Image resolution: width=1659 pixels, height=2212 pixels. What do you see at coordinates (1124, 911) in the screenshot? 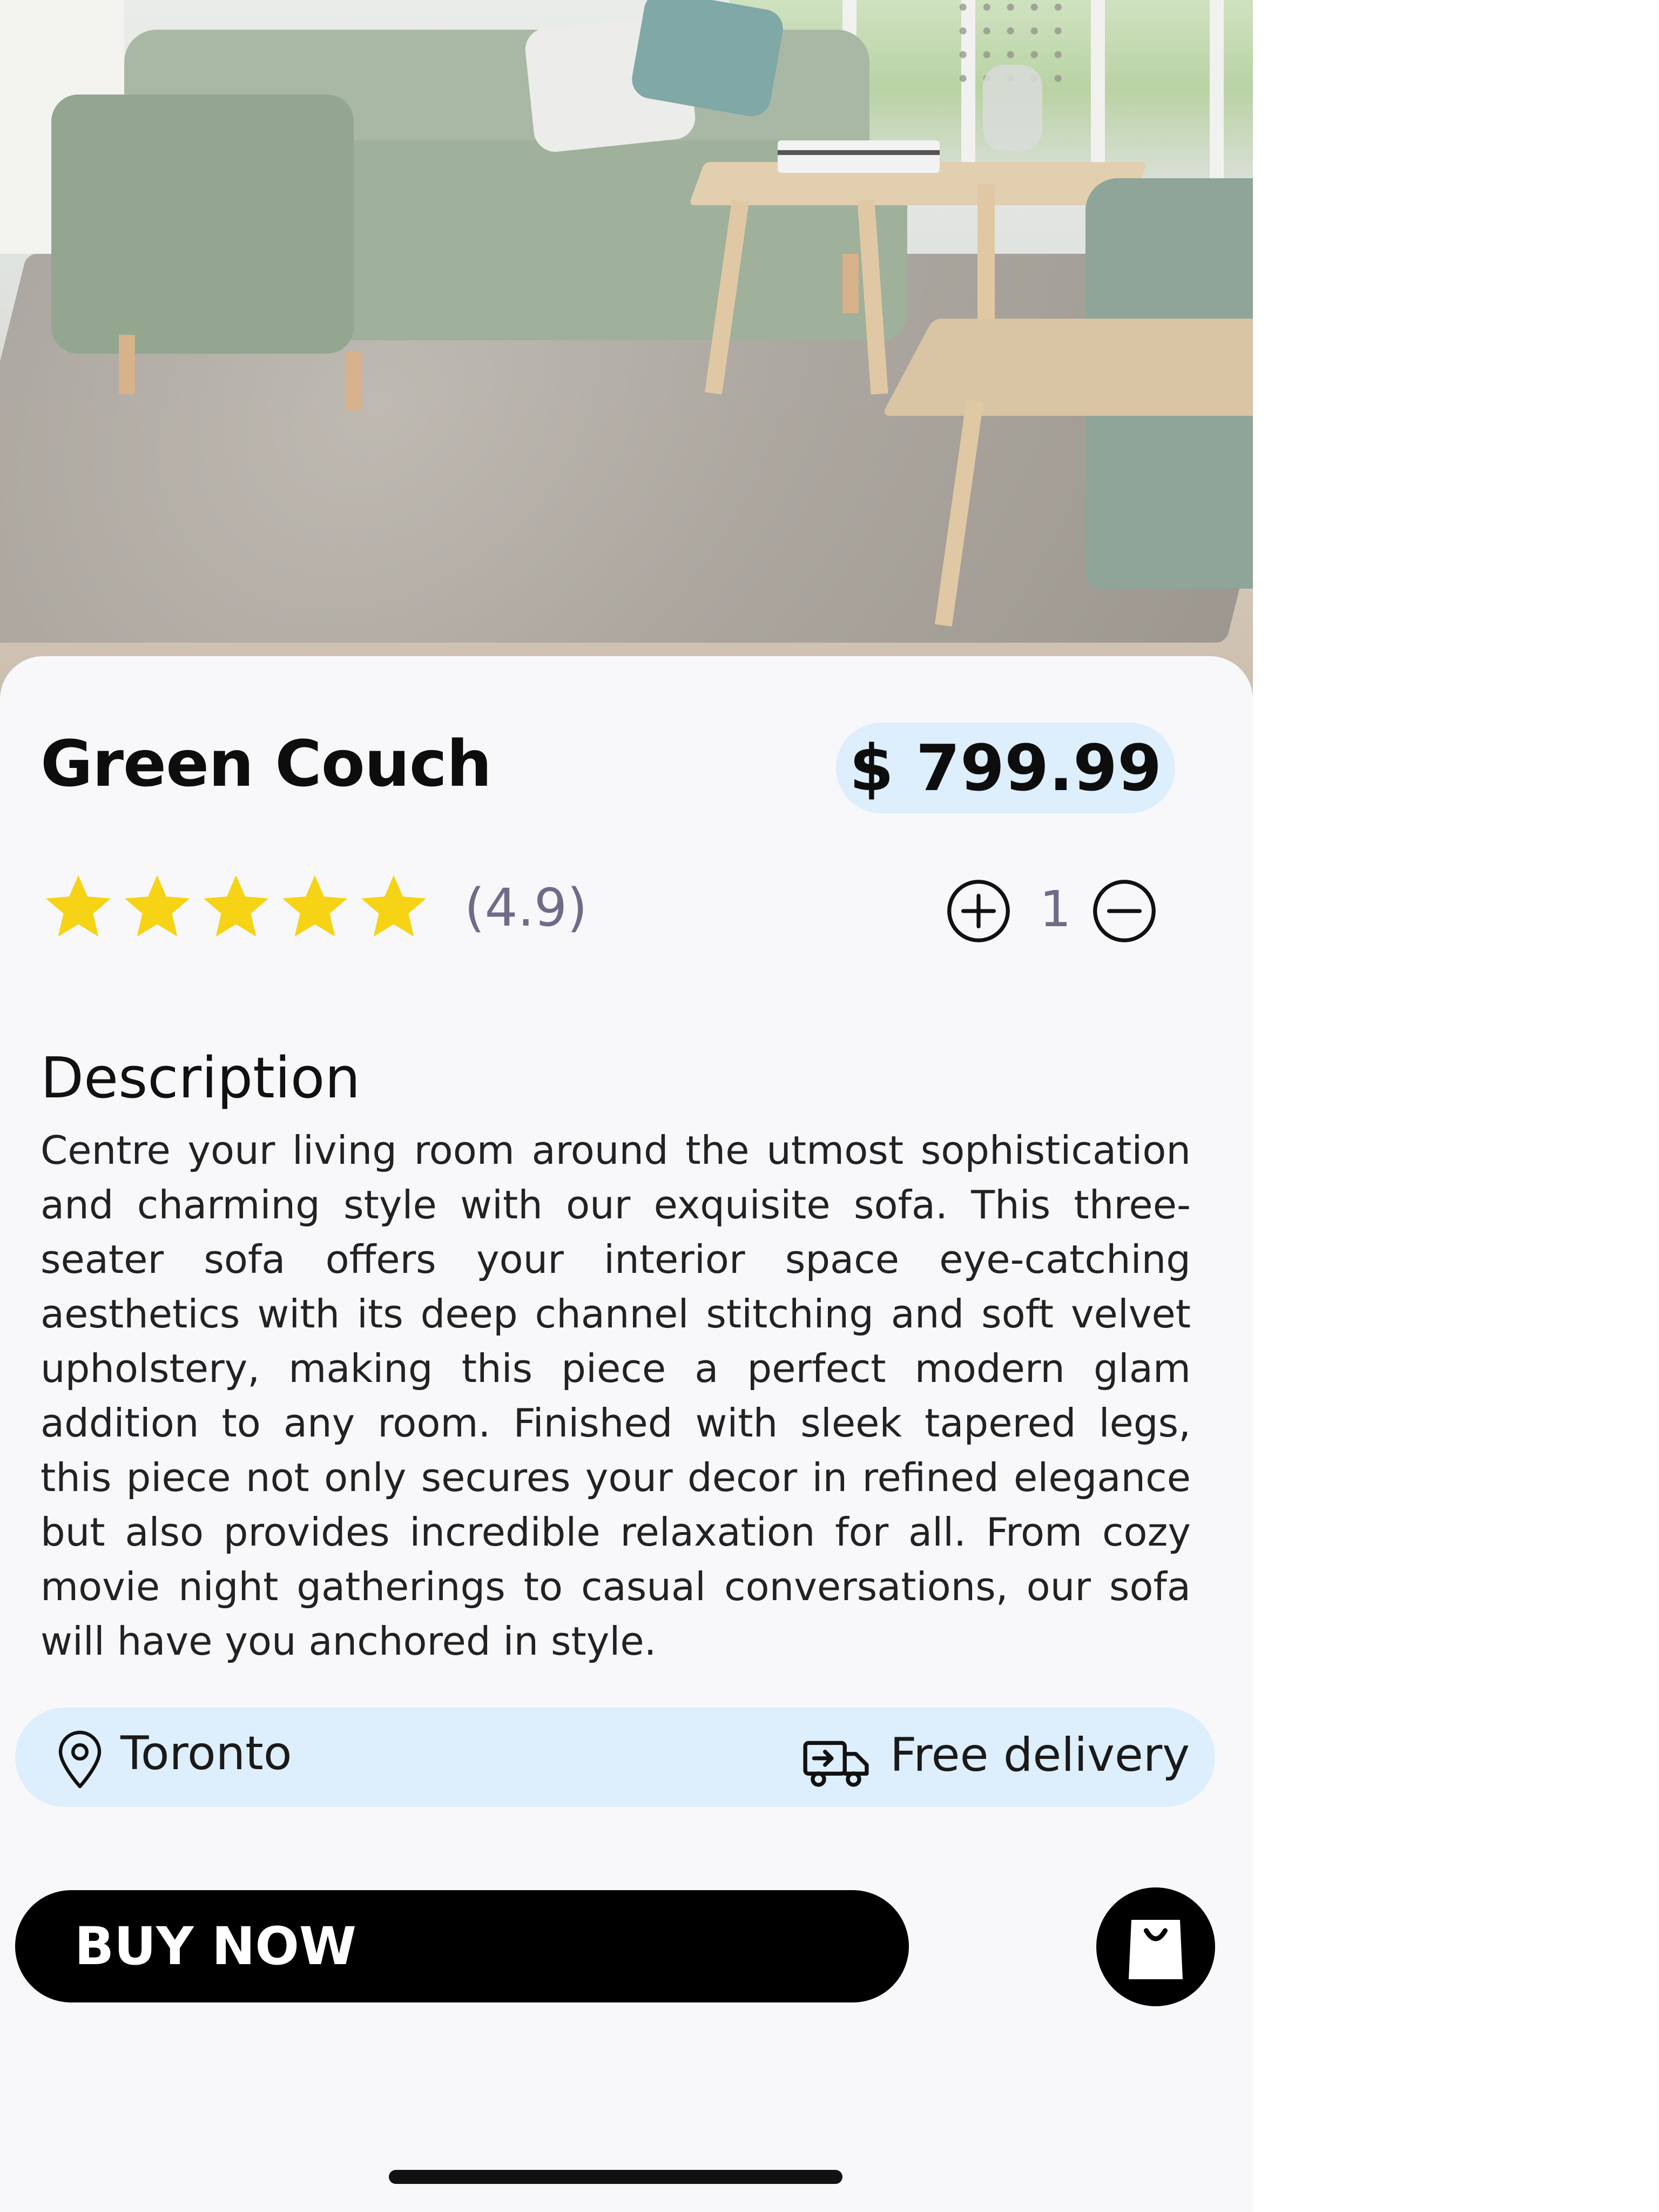
I see `minus-circle-icon` at bounding box center [1124, 911].